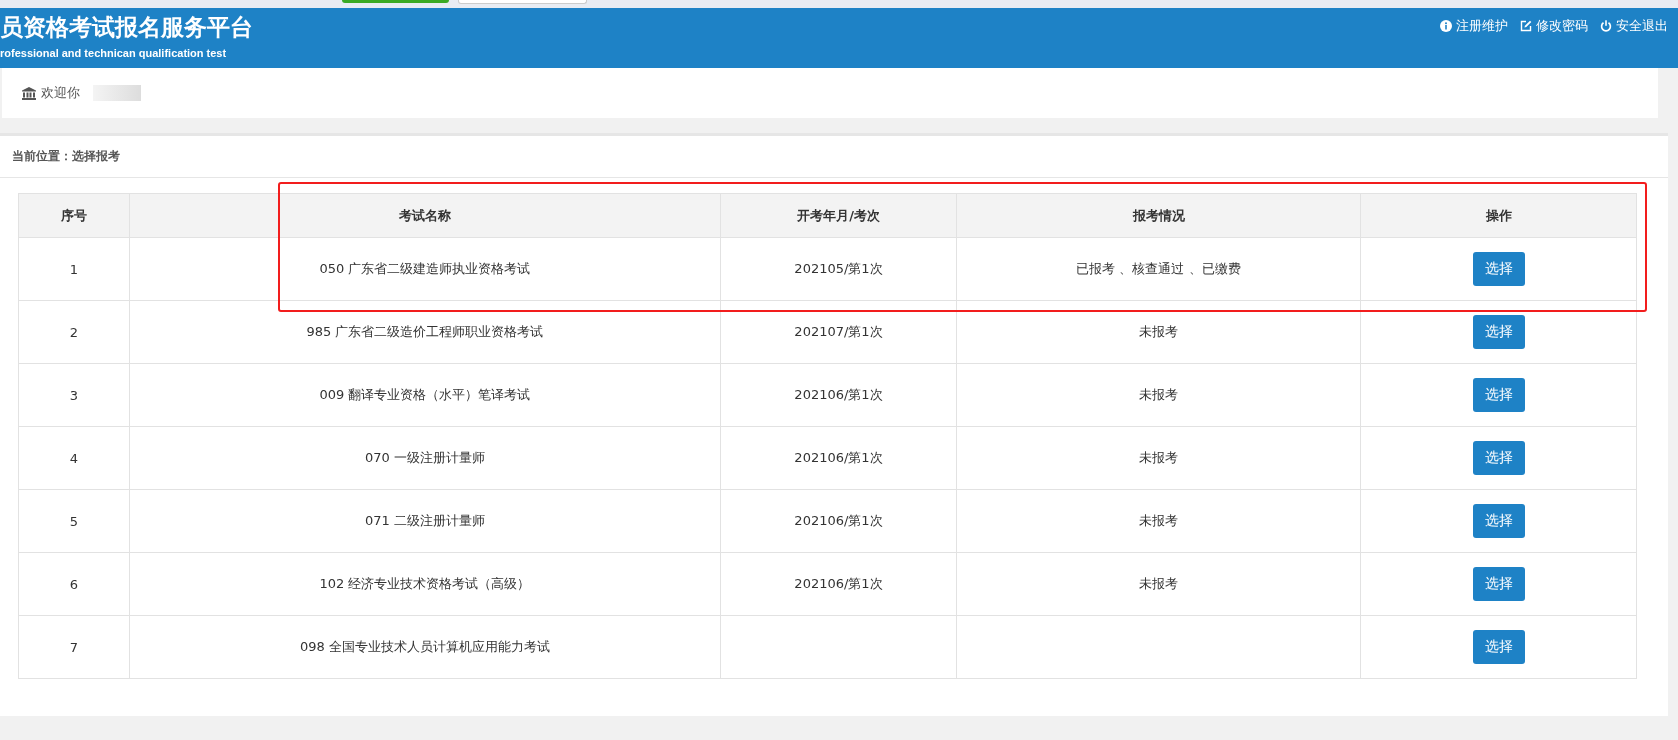  I want to click on power-icon, so click(1606, 26).